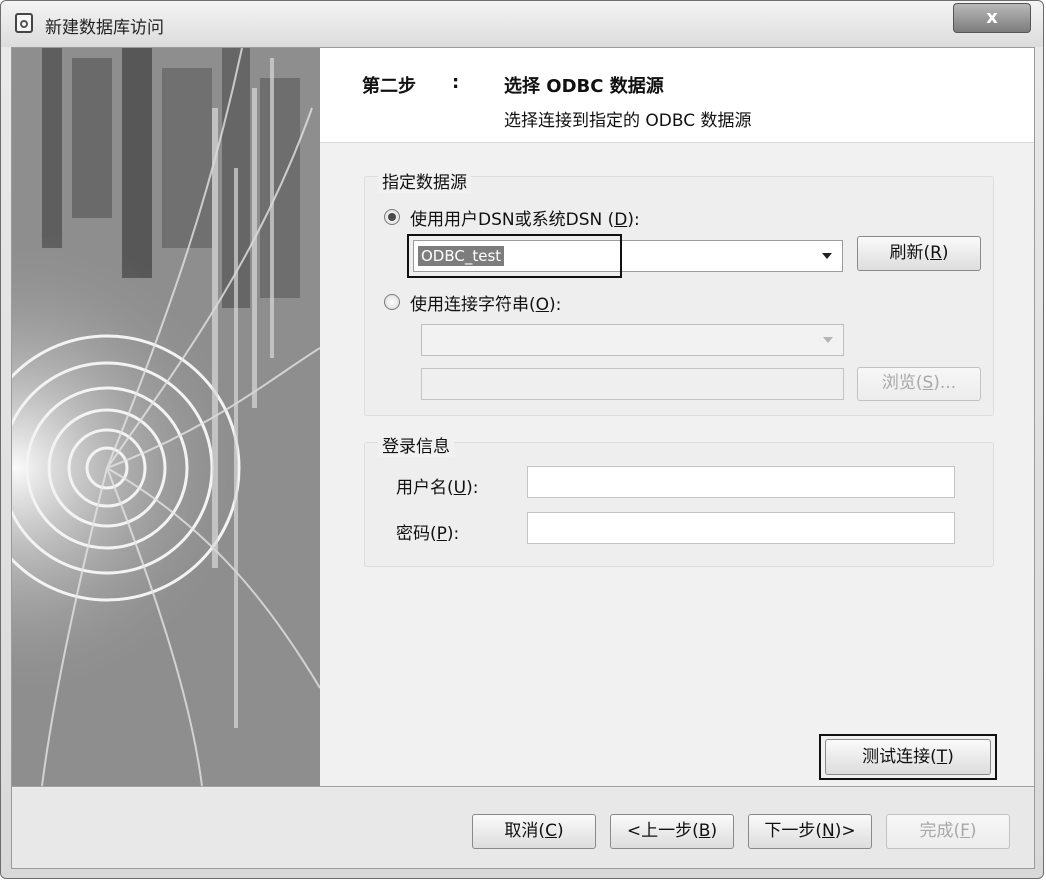  What do you see at coordinates (104, 28) in the screenshot?
I see `window-title: 新建数据库访问` at bounding box center [104, 28].